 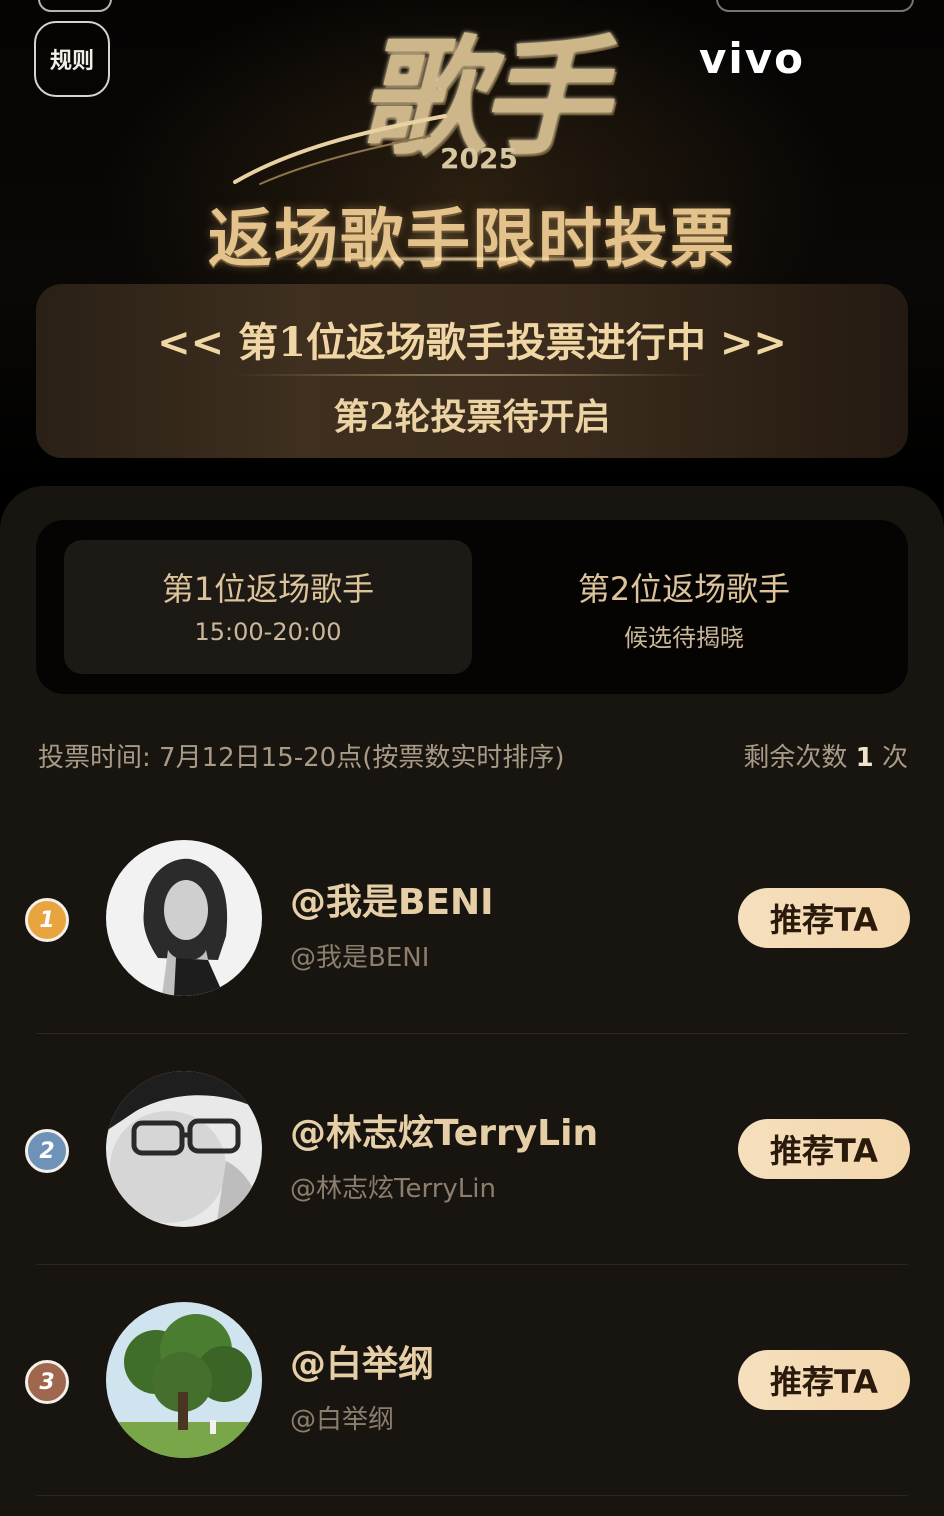 I want to click on tab-round-2: 第2位返场歌手 候选待揭晓, so click(x=684, y=607).